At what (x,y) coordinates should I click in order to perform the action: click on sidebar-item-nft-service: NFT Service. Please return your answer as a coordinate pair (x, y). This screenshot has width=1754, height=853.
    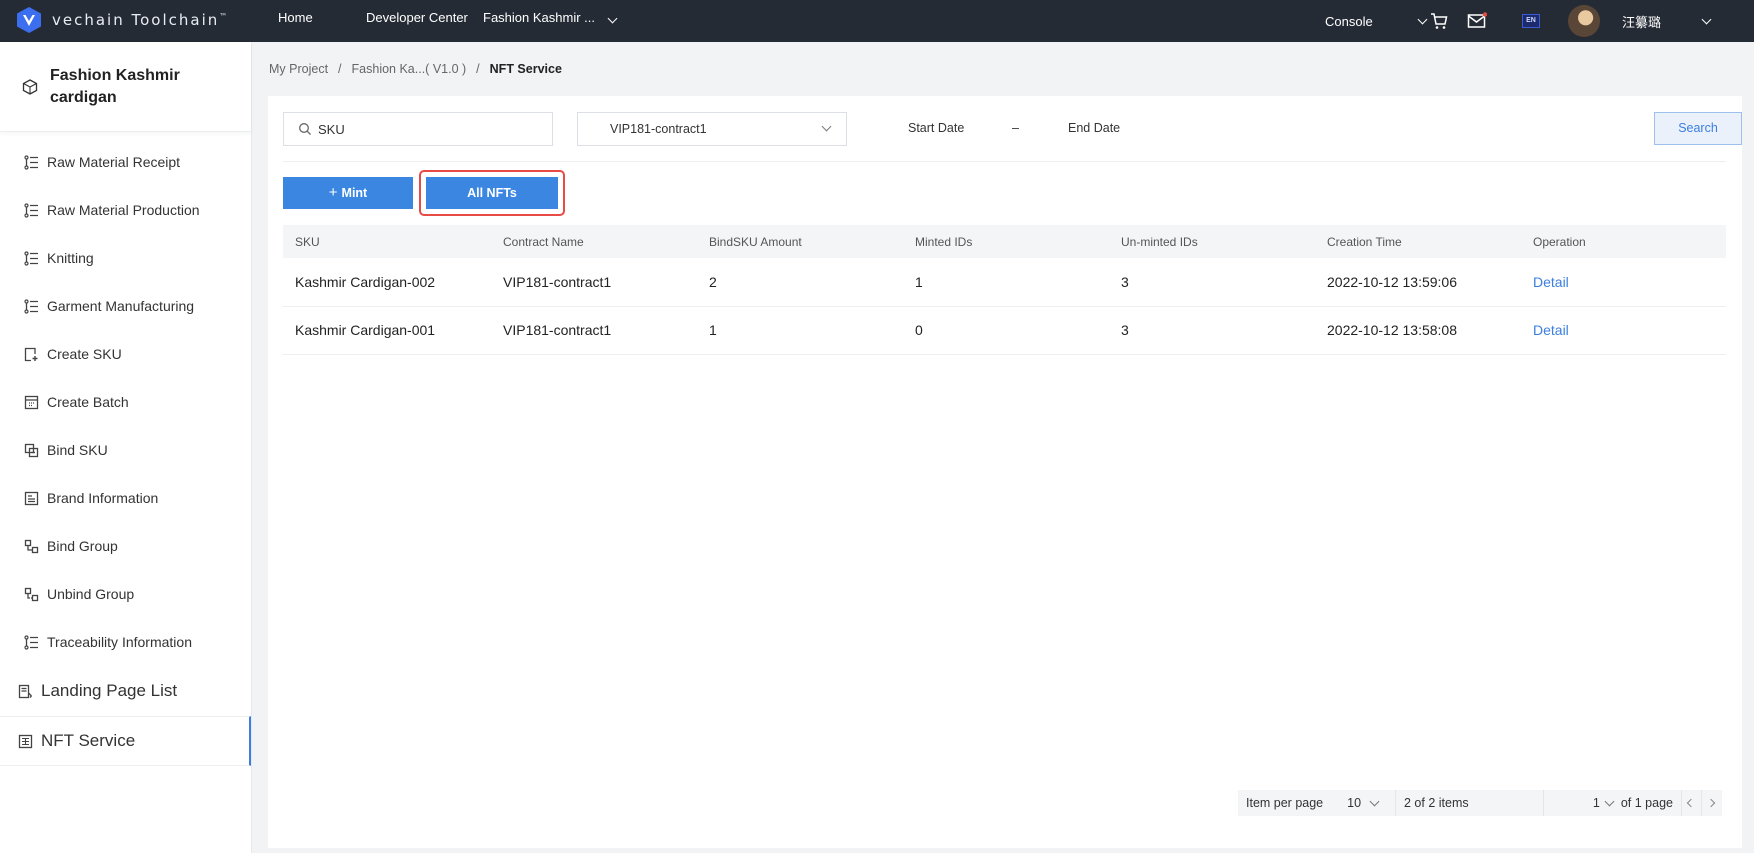
    Looking at the image, I should click on (125, 741).